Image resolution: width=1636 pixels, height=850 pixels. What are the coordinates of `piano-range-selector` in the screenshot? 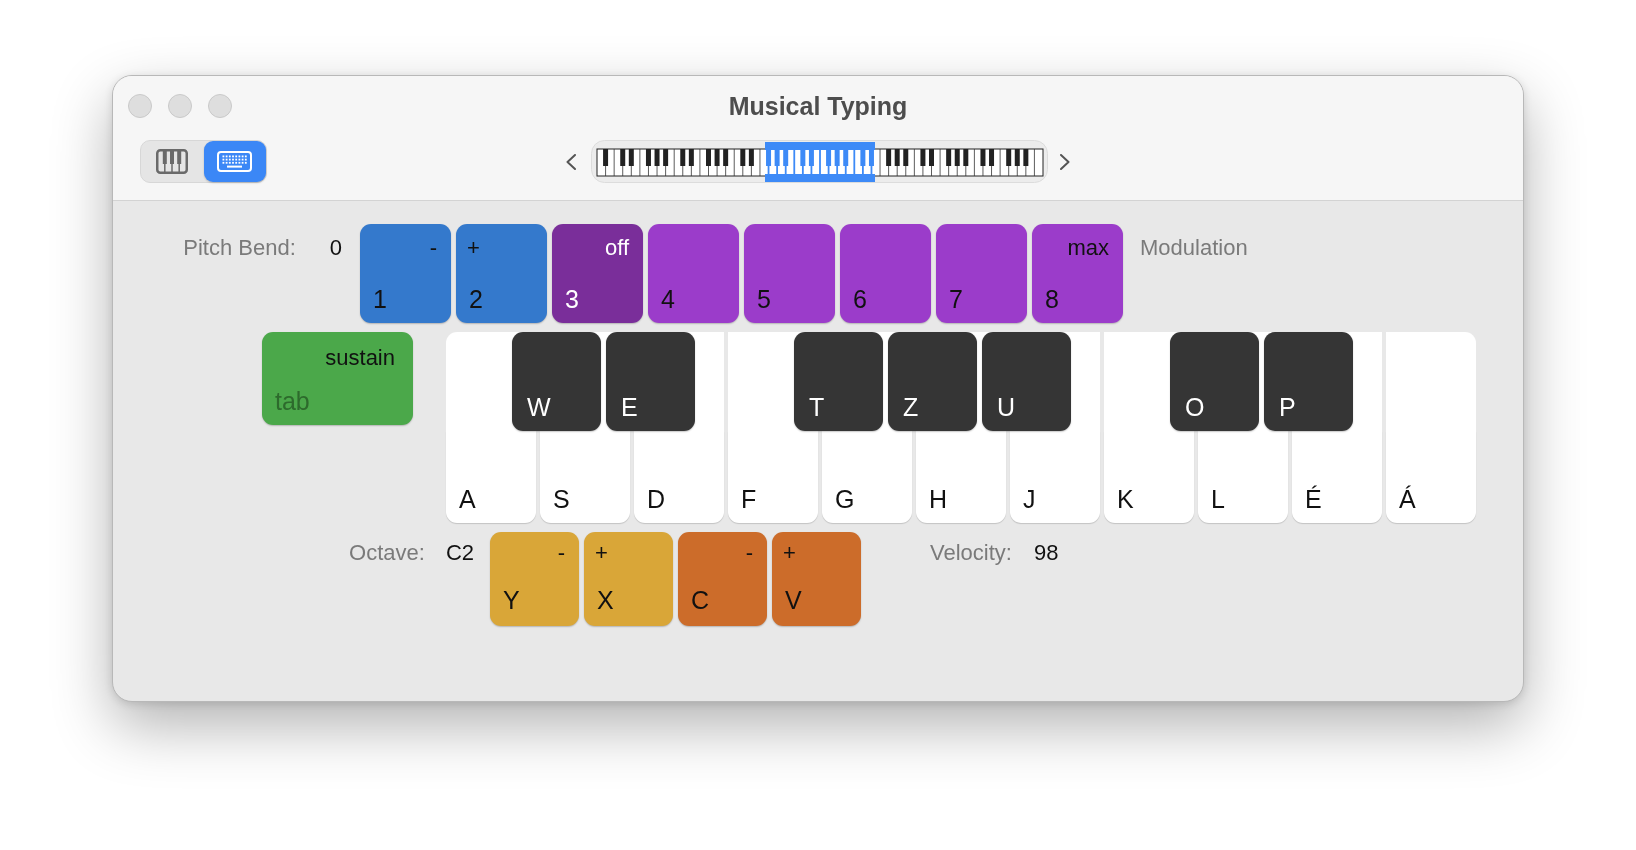 It's located at (819, 161).